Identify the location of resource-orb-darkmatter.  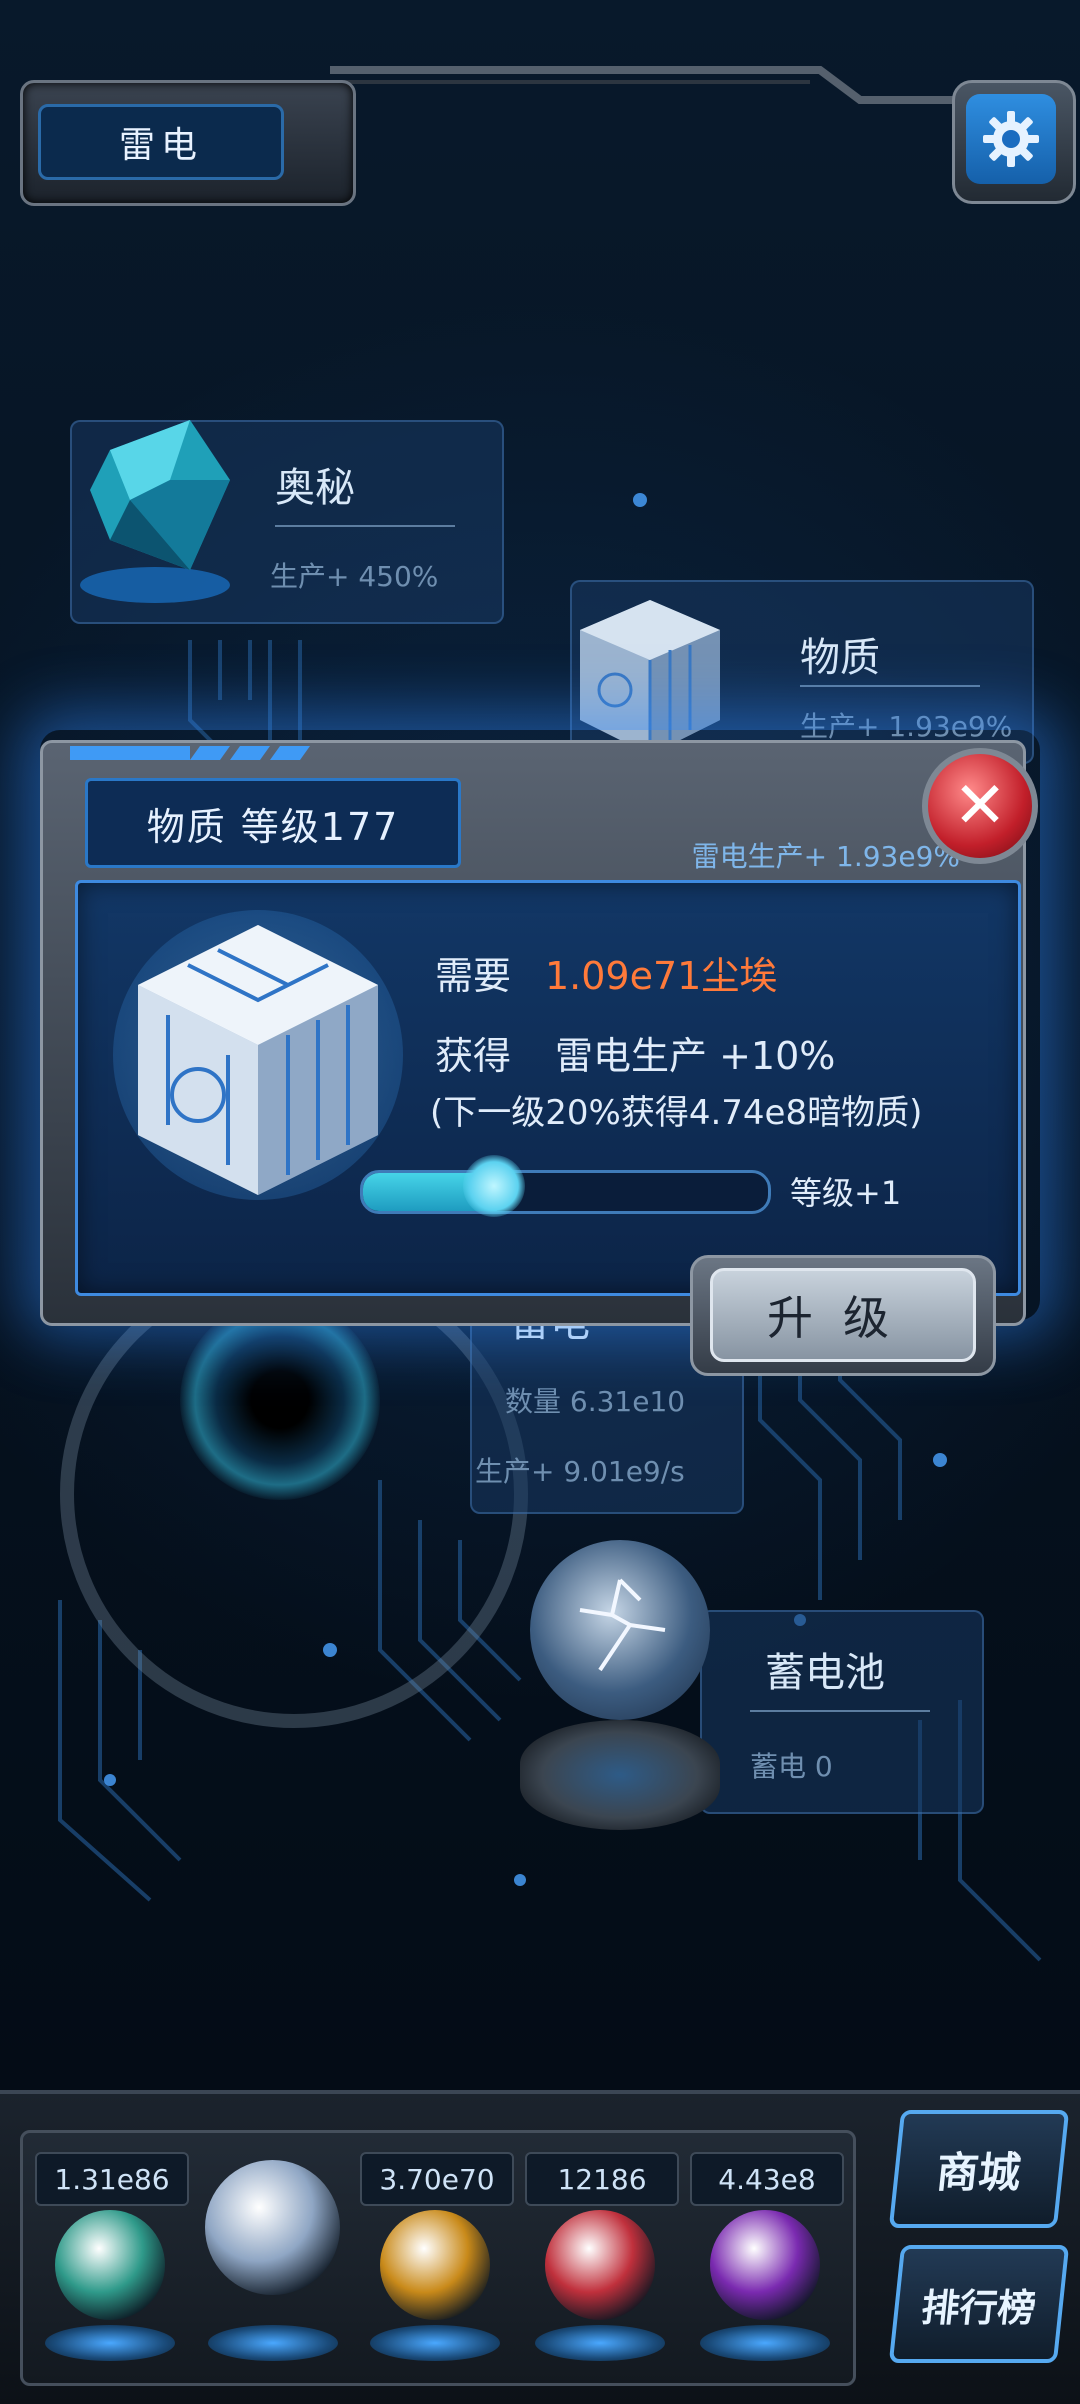
(765, 2265).